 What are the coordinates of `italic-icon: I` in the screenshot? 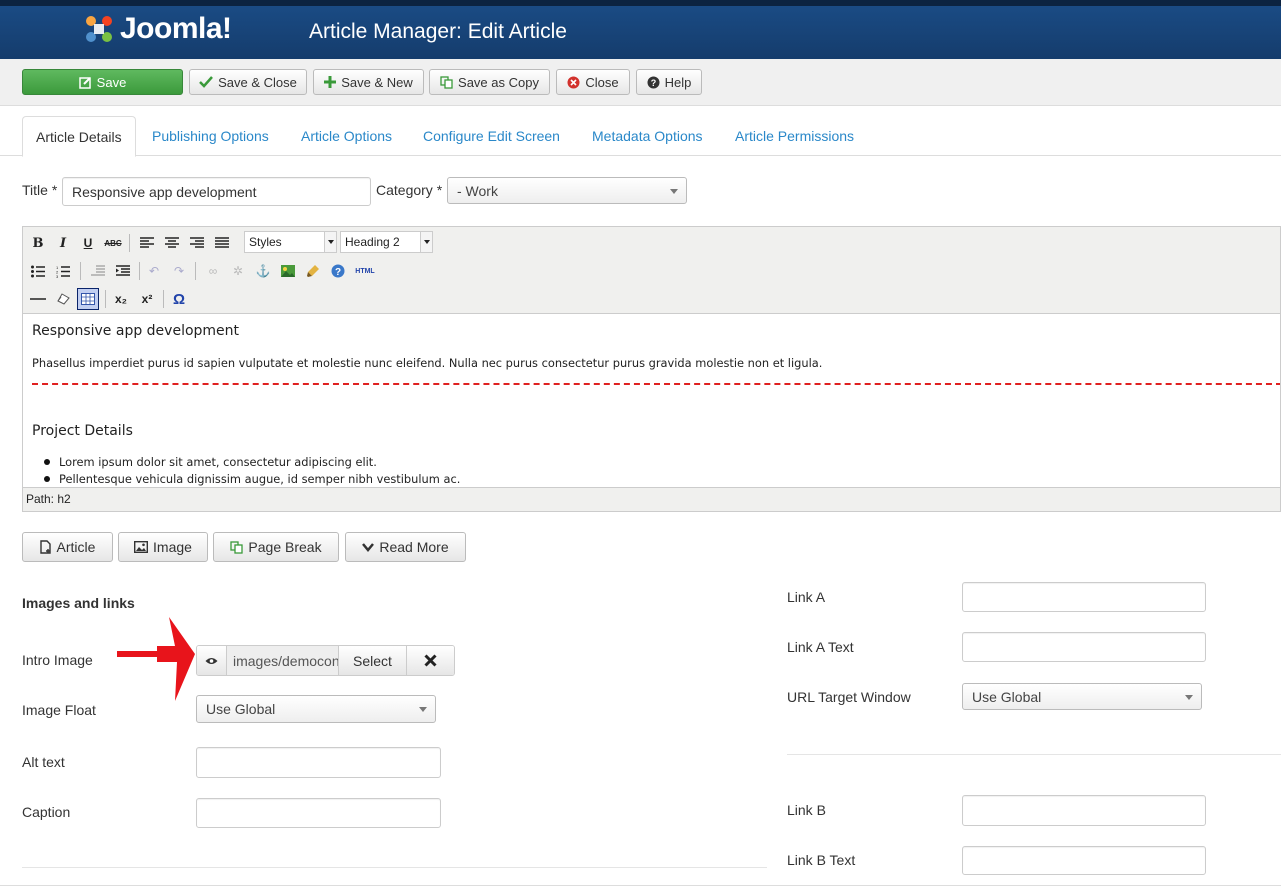 It's located at (63, 243).